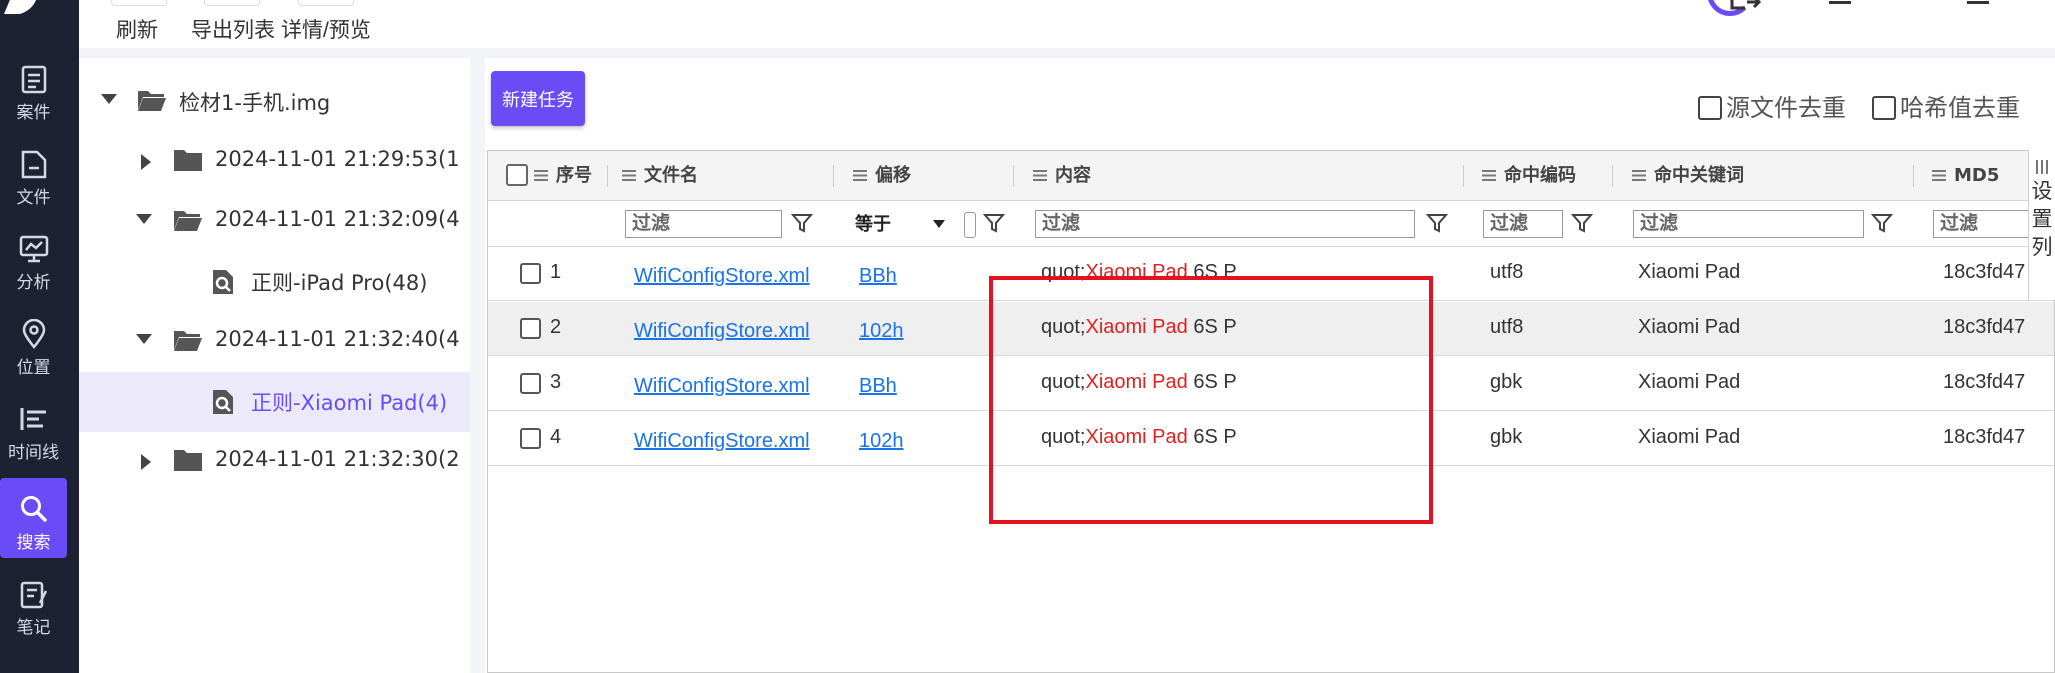 Image resolution: width=2055 pixels, height=673 pixels. Describe the element at coordinates (33, 603) in the screenshot. I see `rail-item-notes: 笔记` at that location.